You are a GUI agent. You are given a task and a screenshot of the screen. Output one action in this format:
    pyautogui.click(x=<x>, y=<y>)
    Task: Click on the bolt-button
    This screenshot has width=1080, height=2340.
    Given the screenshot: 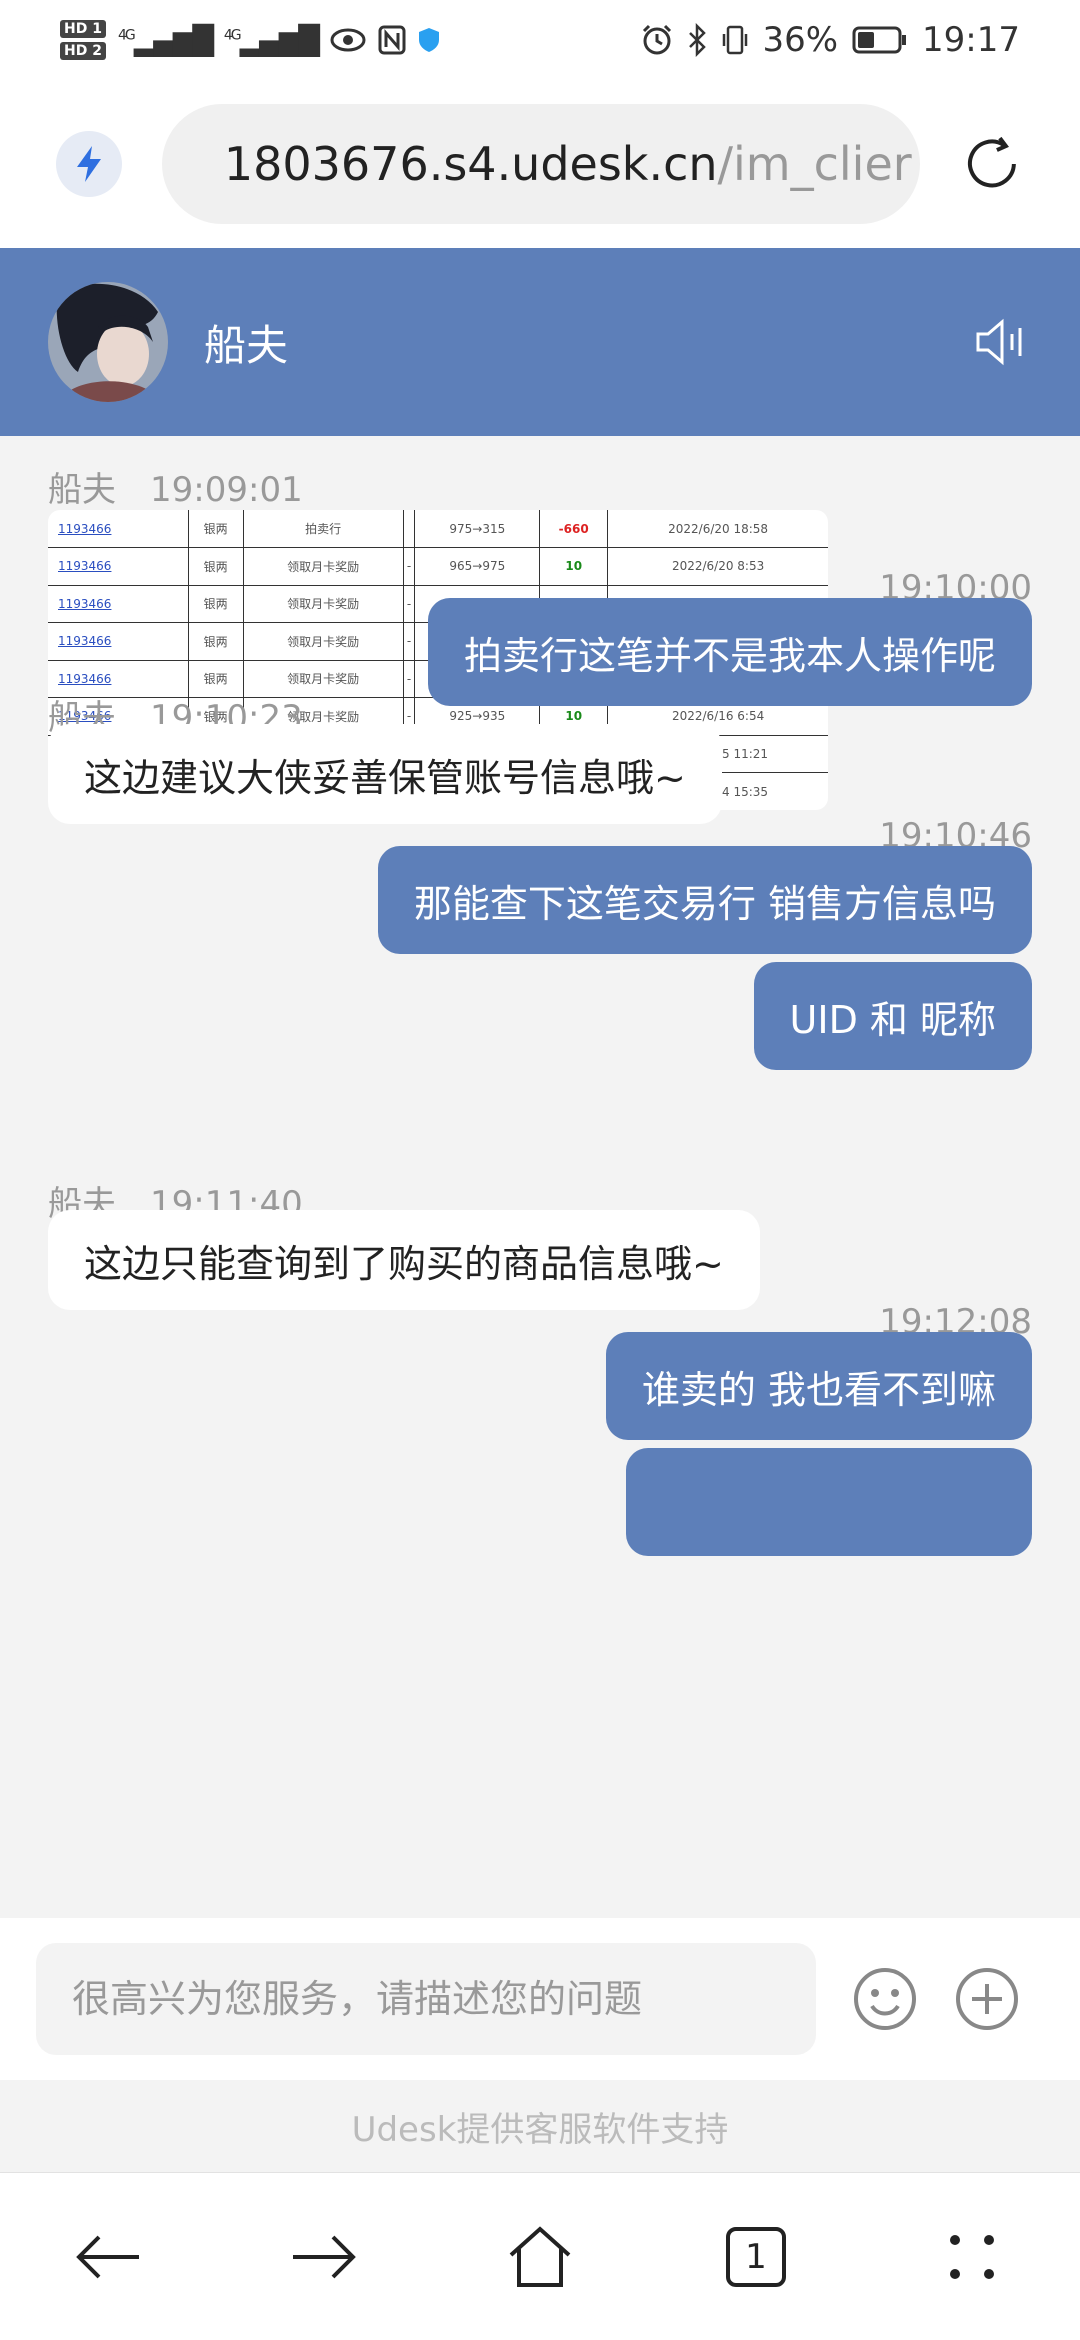 What is the action you would take?
    pyautogui.click(x=89, y=164)
    